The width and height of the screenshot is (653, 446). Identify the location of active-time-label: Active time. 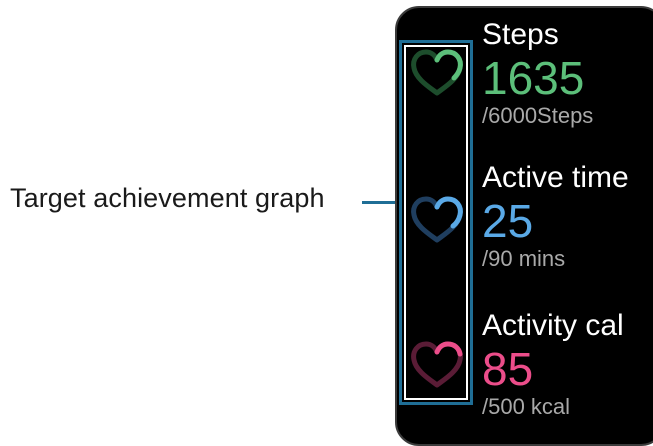
(555, 177).